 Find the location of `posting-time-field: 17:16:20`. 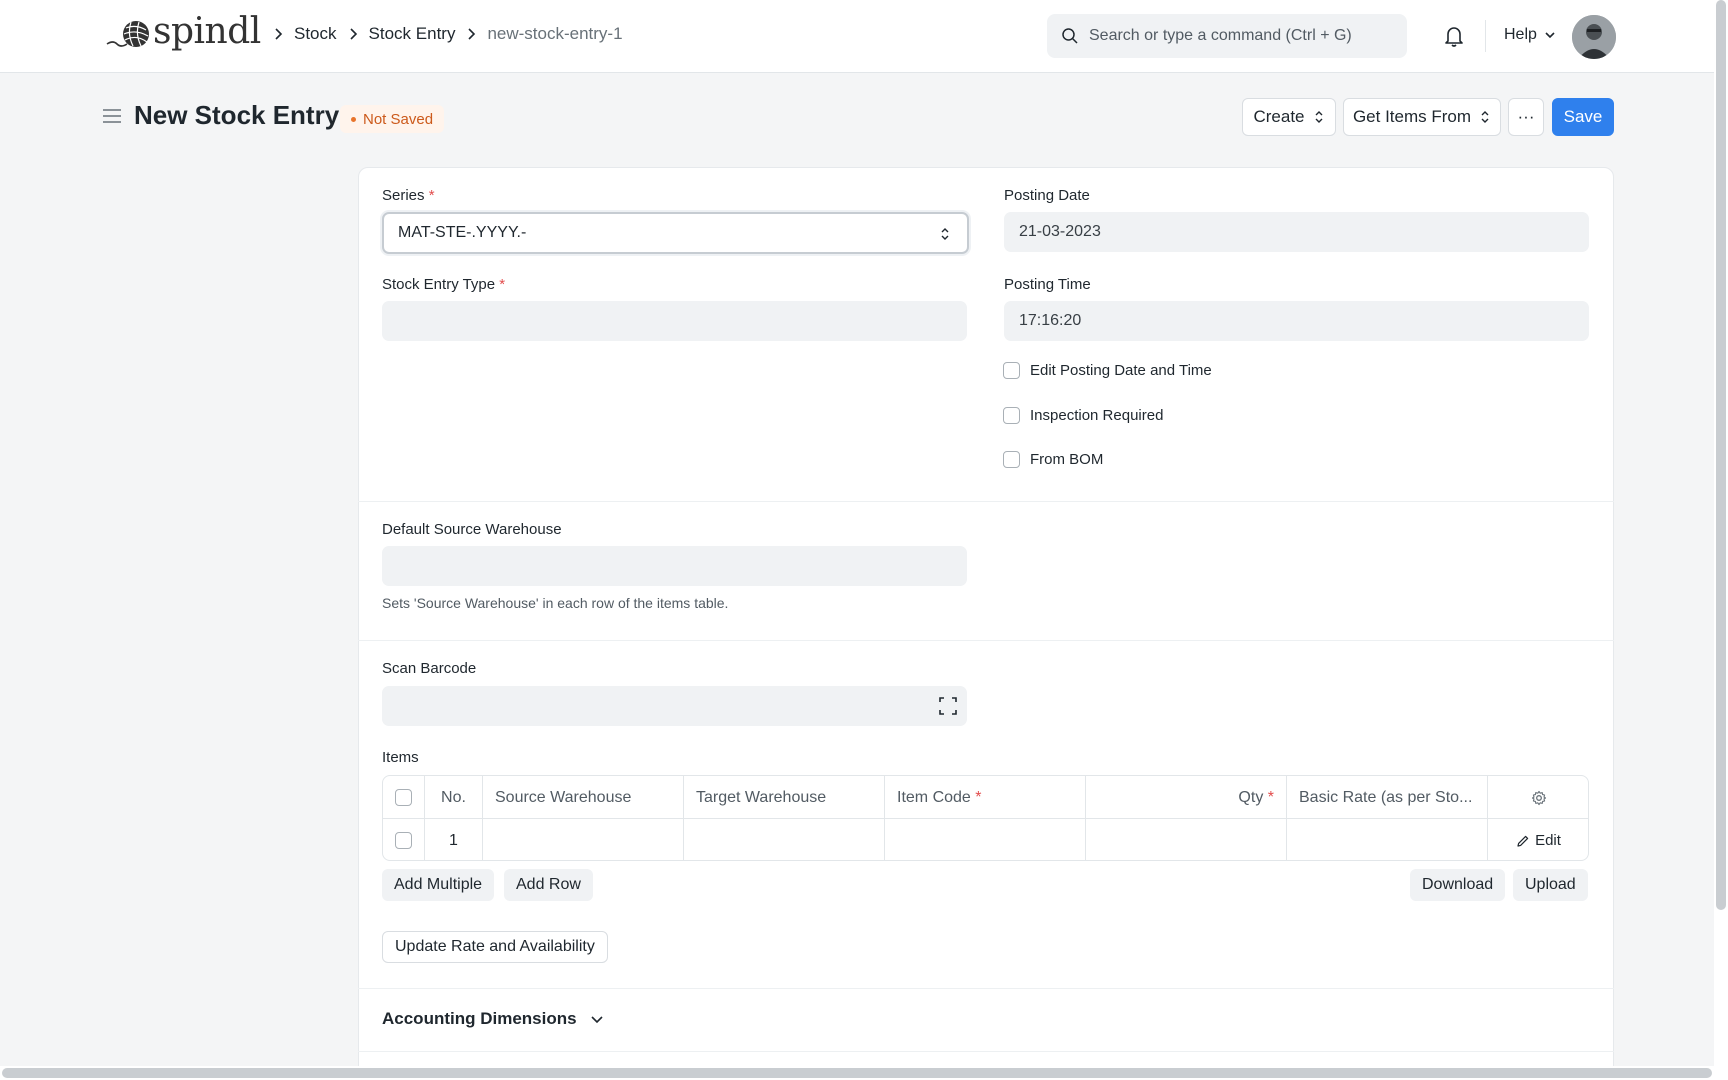

posting-time-field: 17:16:20 is located at coordinates (1296, 321).